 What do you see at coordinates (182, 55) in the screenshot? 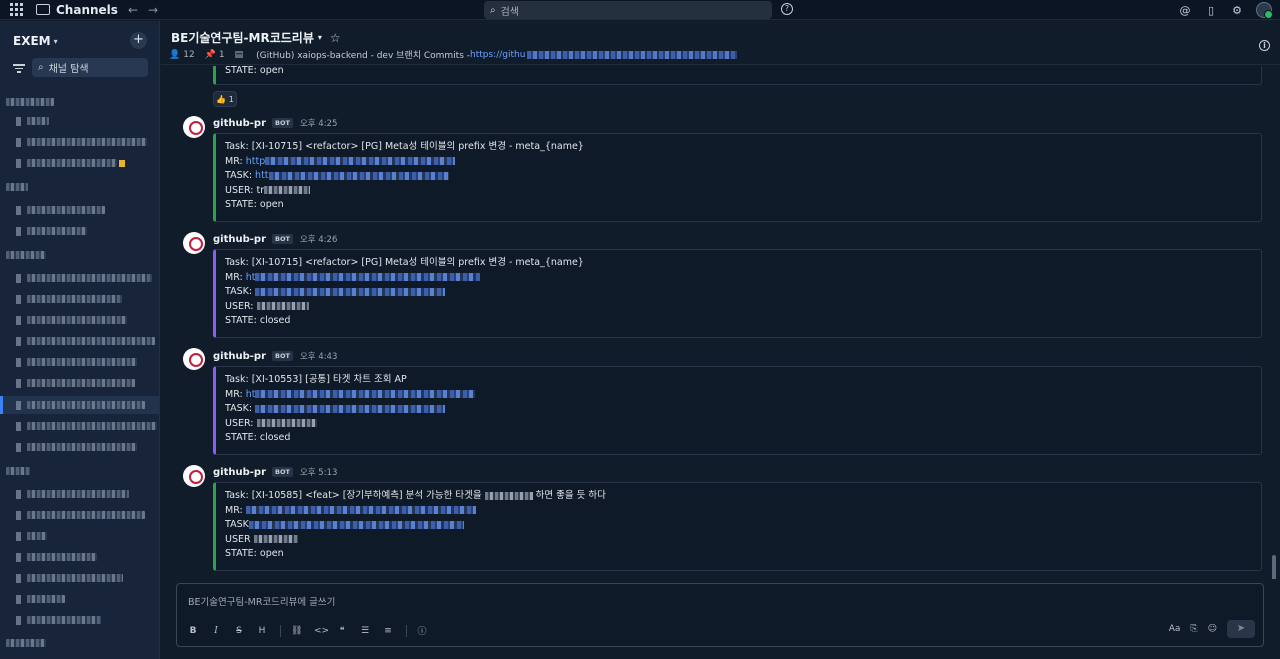
I see `members-count: 👤 12` at bounding box center [182, 55].